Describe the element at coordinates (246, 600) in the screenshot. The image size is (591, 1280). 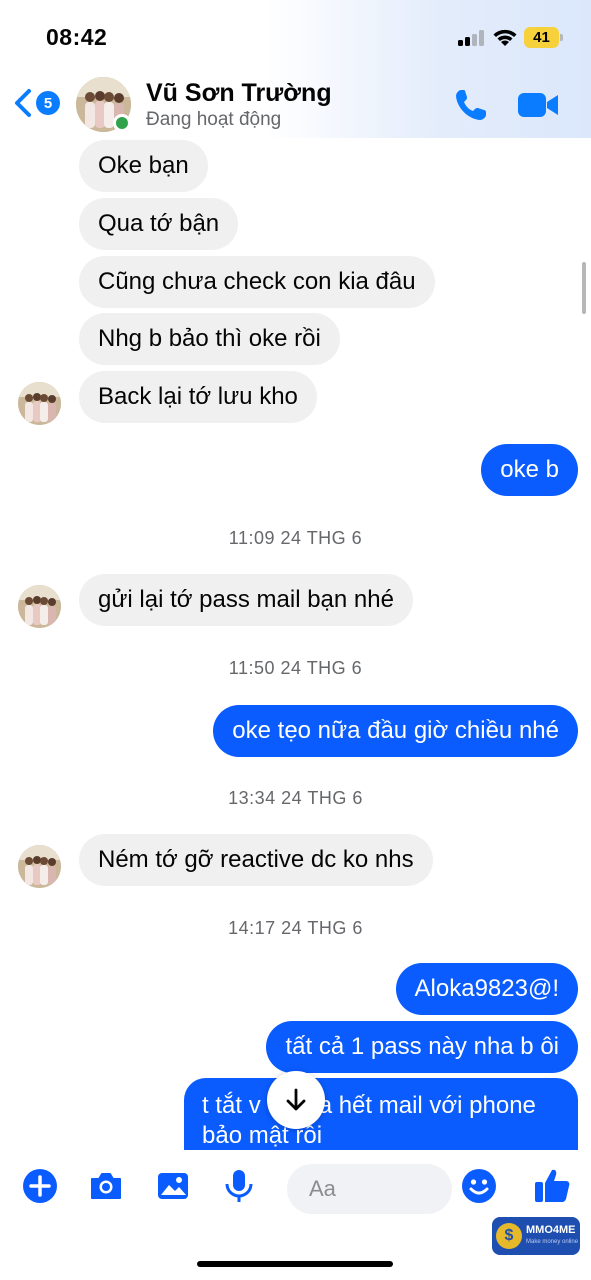
I see `incoming-message: gửi lại tớ pass mail bạn nhé` at that location.